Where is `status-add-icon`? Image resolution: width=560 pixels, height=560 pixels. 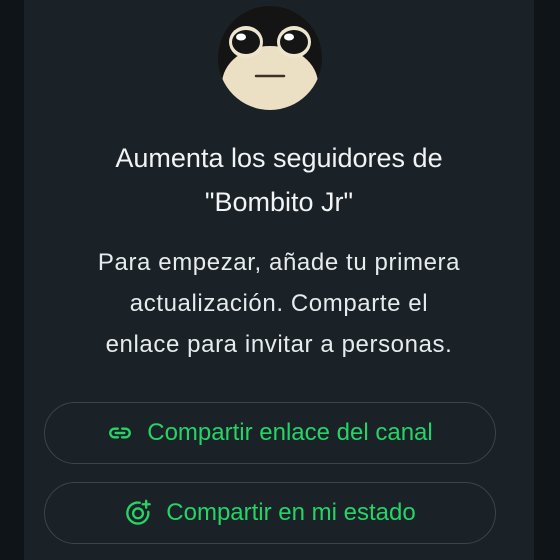 status-add-icon is located at coordinates (138, 513).